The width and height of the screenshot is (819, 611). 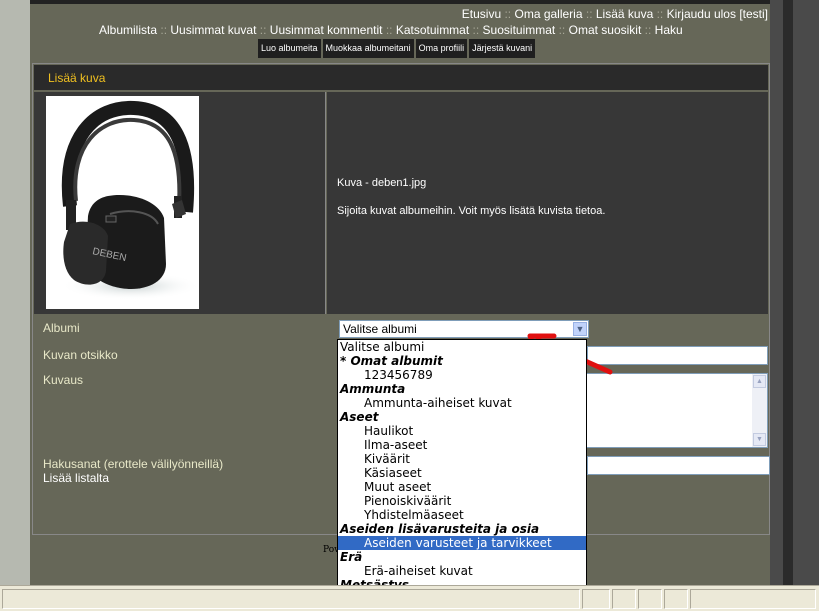 I want to click on dropdown-option: Ammunta-aiheiset kuvat, so click(x=462, y=403).